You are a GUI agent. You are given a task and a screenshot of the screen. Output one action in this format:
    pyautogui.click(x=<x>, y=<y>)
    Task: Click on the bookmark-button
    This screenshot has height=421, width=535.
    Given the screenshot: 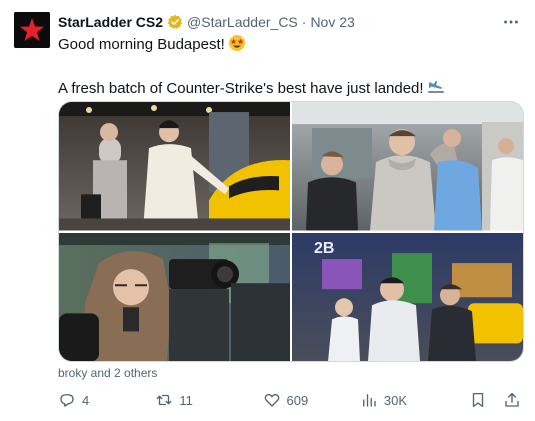 What is the action you would take?
    pyautogui.click(x=478, y=400)
    